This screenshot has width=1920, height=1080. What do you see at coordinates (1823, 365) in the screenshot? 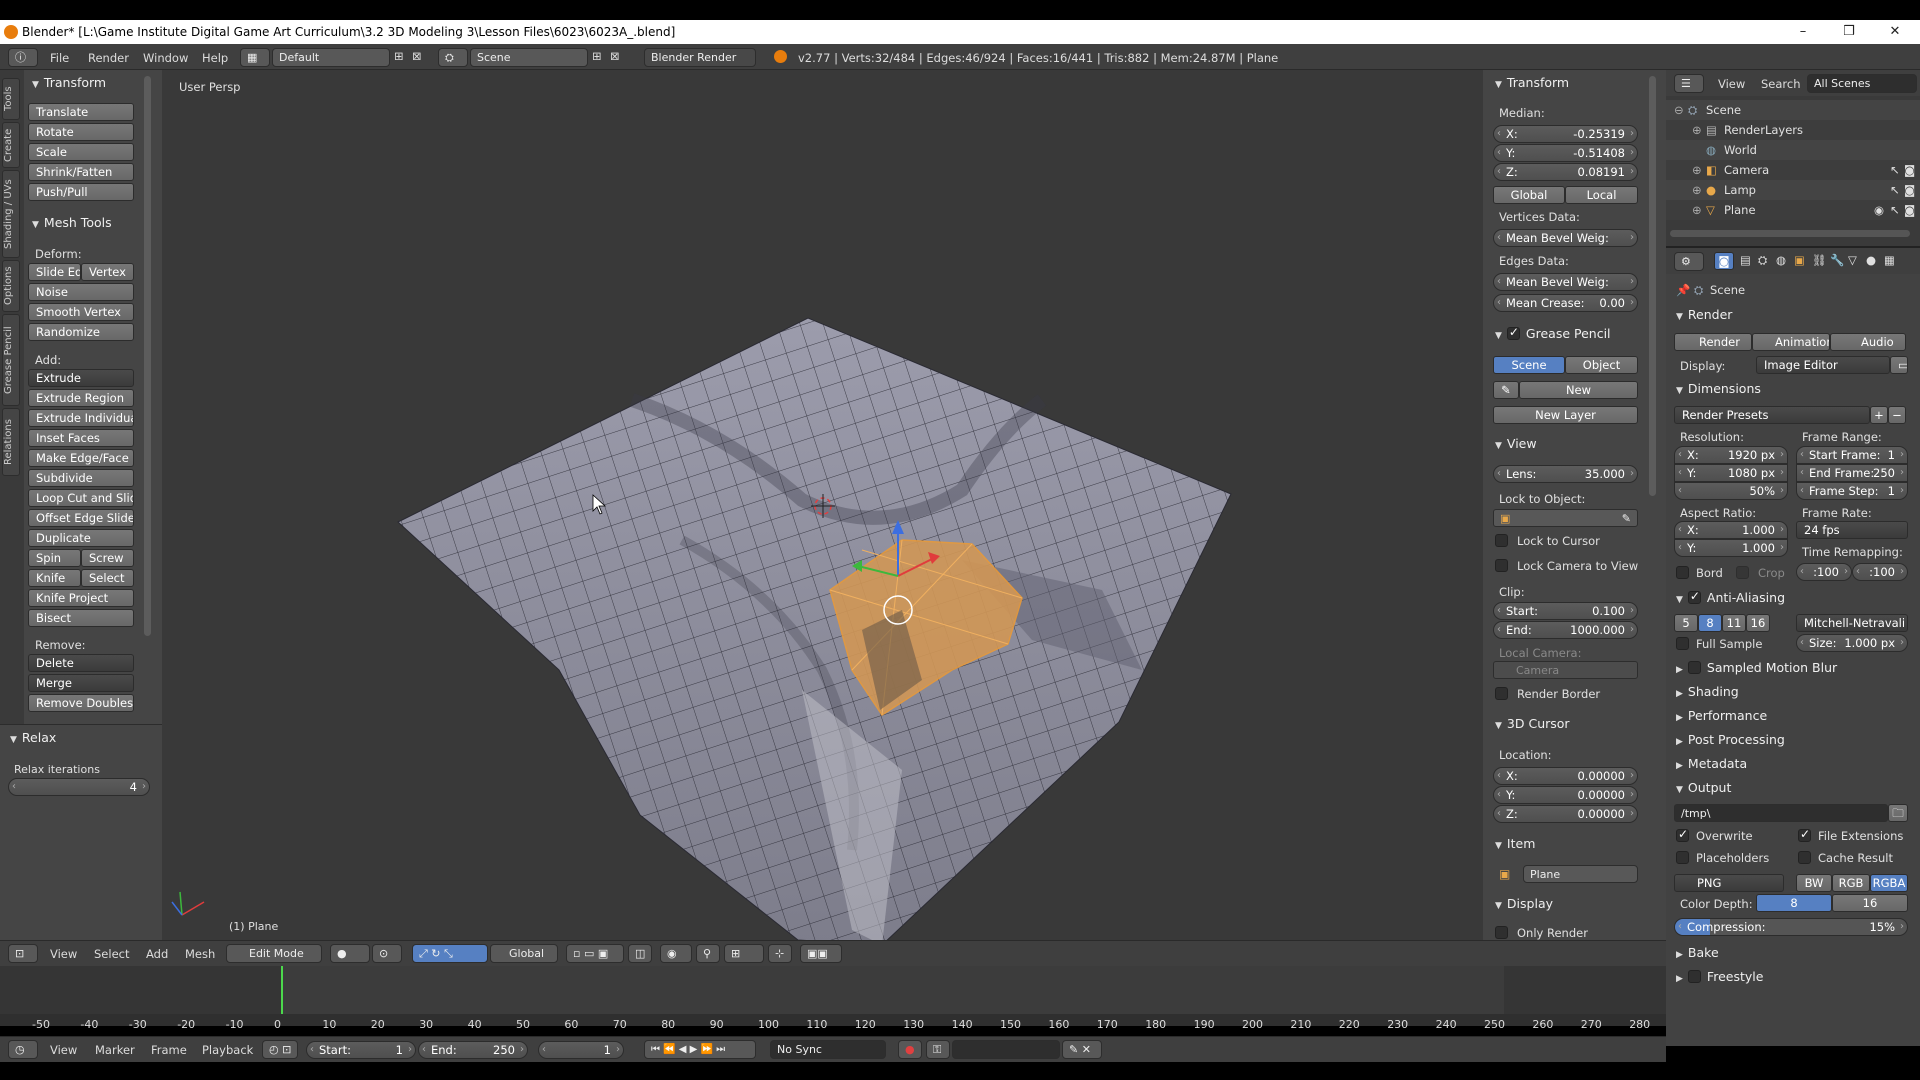
I see `display-select: Image Editor` at bounding box center [1823, 365].